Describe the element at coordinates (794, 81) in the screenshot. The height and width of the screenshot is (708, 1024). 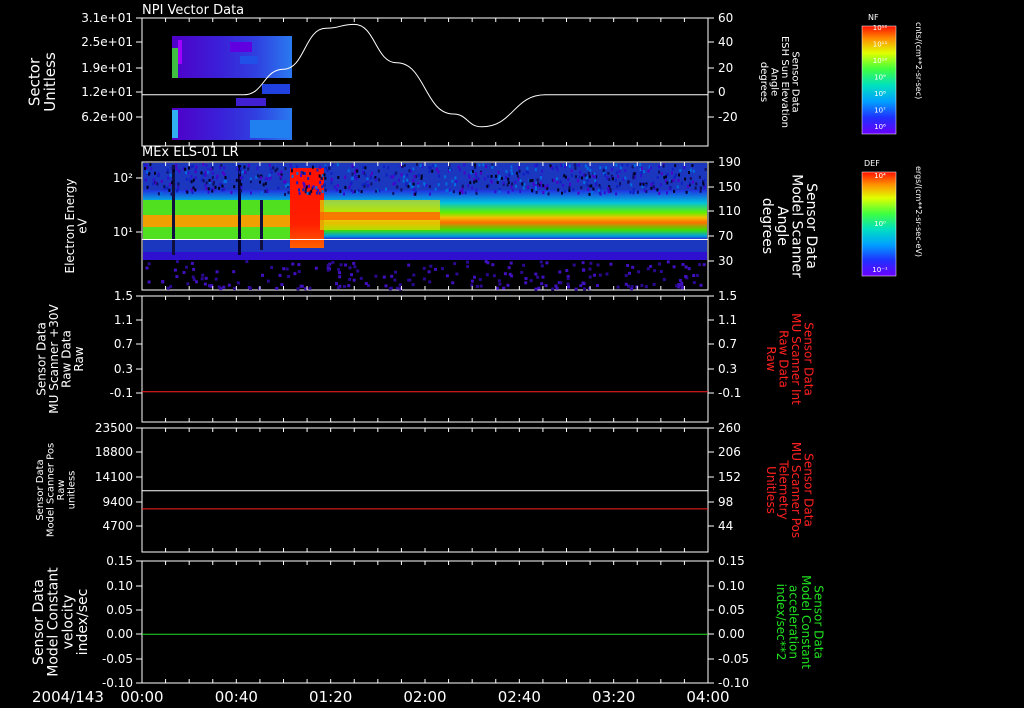
I see `right-axis-title-line: Sensor Data` at that location.